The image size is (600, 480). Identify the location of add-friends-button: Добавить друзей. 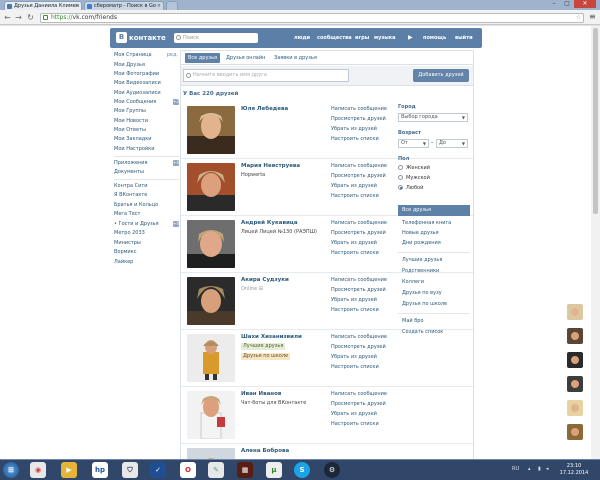
(441, 75).